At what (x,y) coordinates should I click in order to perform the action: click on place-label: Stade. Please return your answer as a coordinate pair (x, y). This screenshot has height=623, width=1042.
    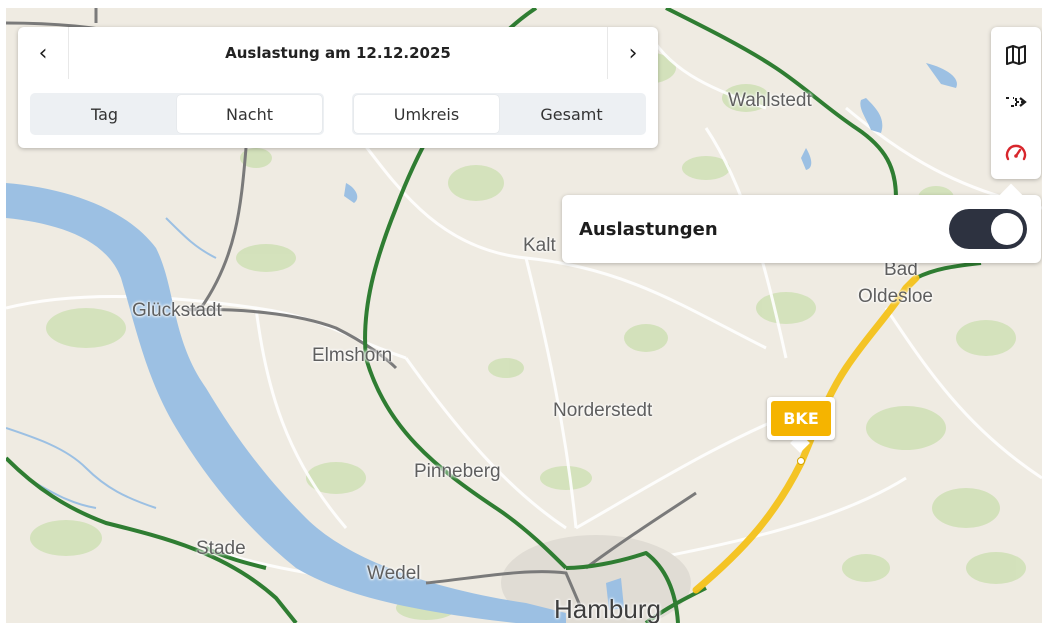
    Looking at the image, I should click on (221, 548).